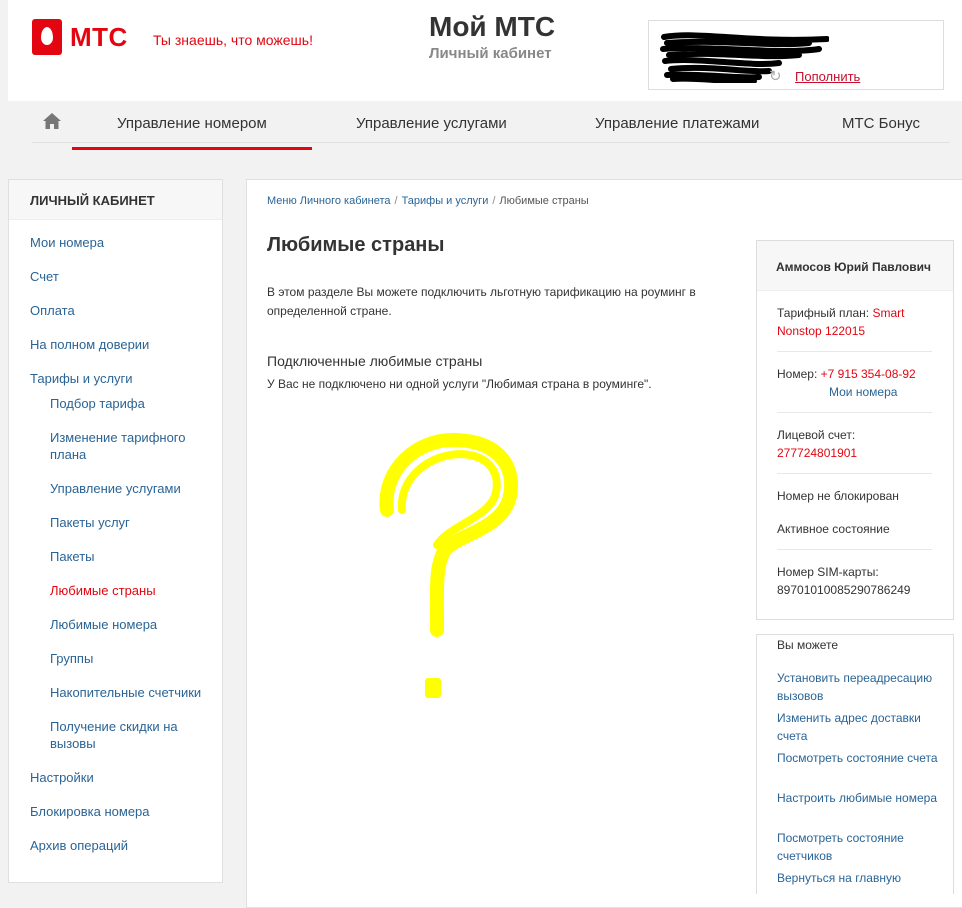  I want to click on my-numbers-row: Мои номера, so click(884, 392).